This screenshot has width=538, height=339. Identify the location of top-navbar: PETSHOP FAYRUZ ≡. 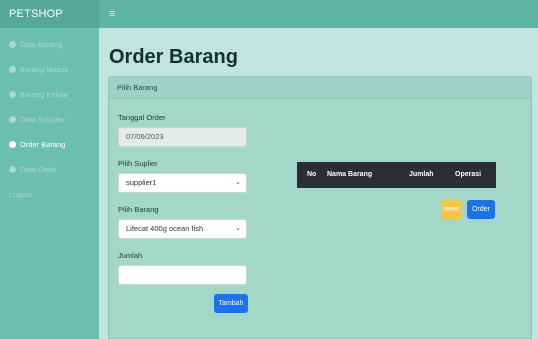
(269, 24).